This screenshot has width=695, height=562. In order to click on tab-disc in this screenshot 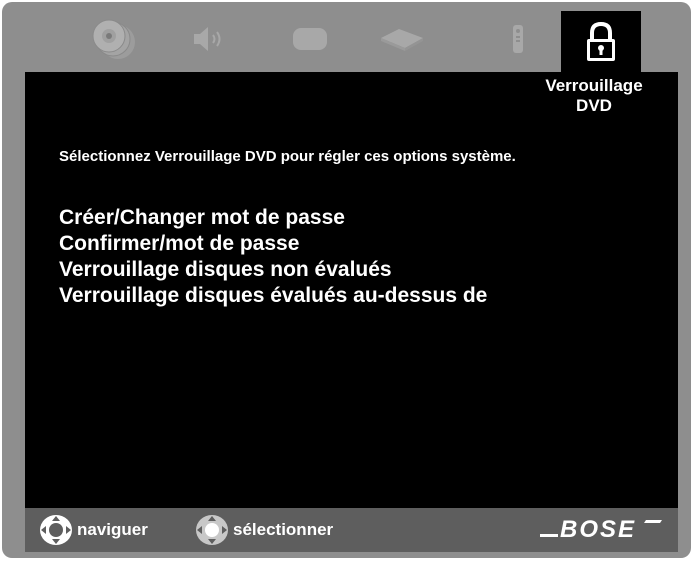, I will do `click(114, 39)`.